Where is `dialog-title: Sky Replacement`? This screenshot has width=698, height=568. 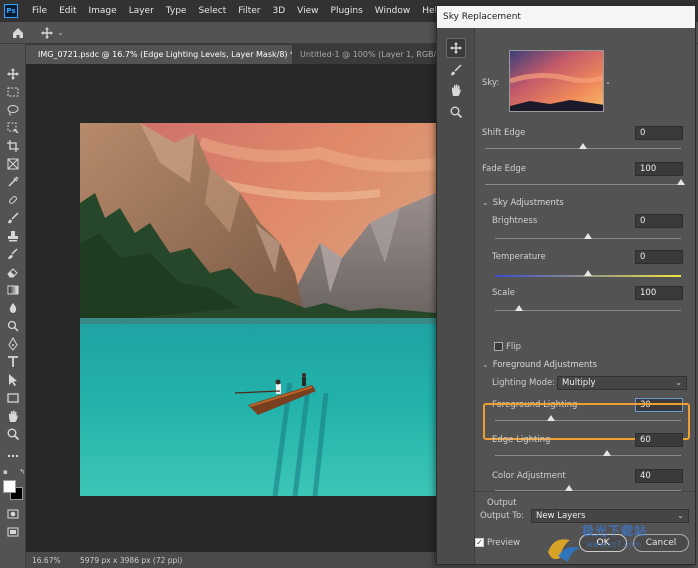
dialog-title: Sky Replacement is located at coordinates (566, 17).